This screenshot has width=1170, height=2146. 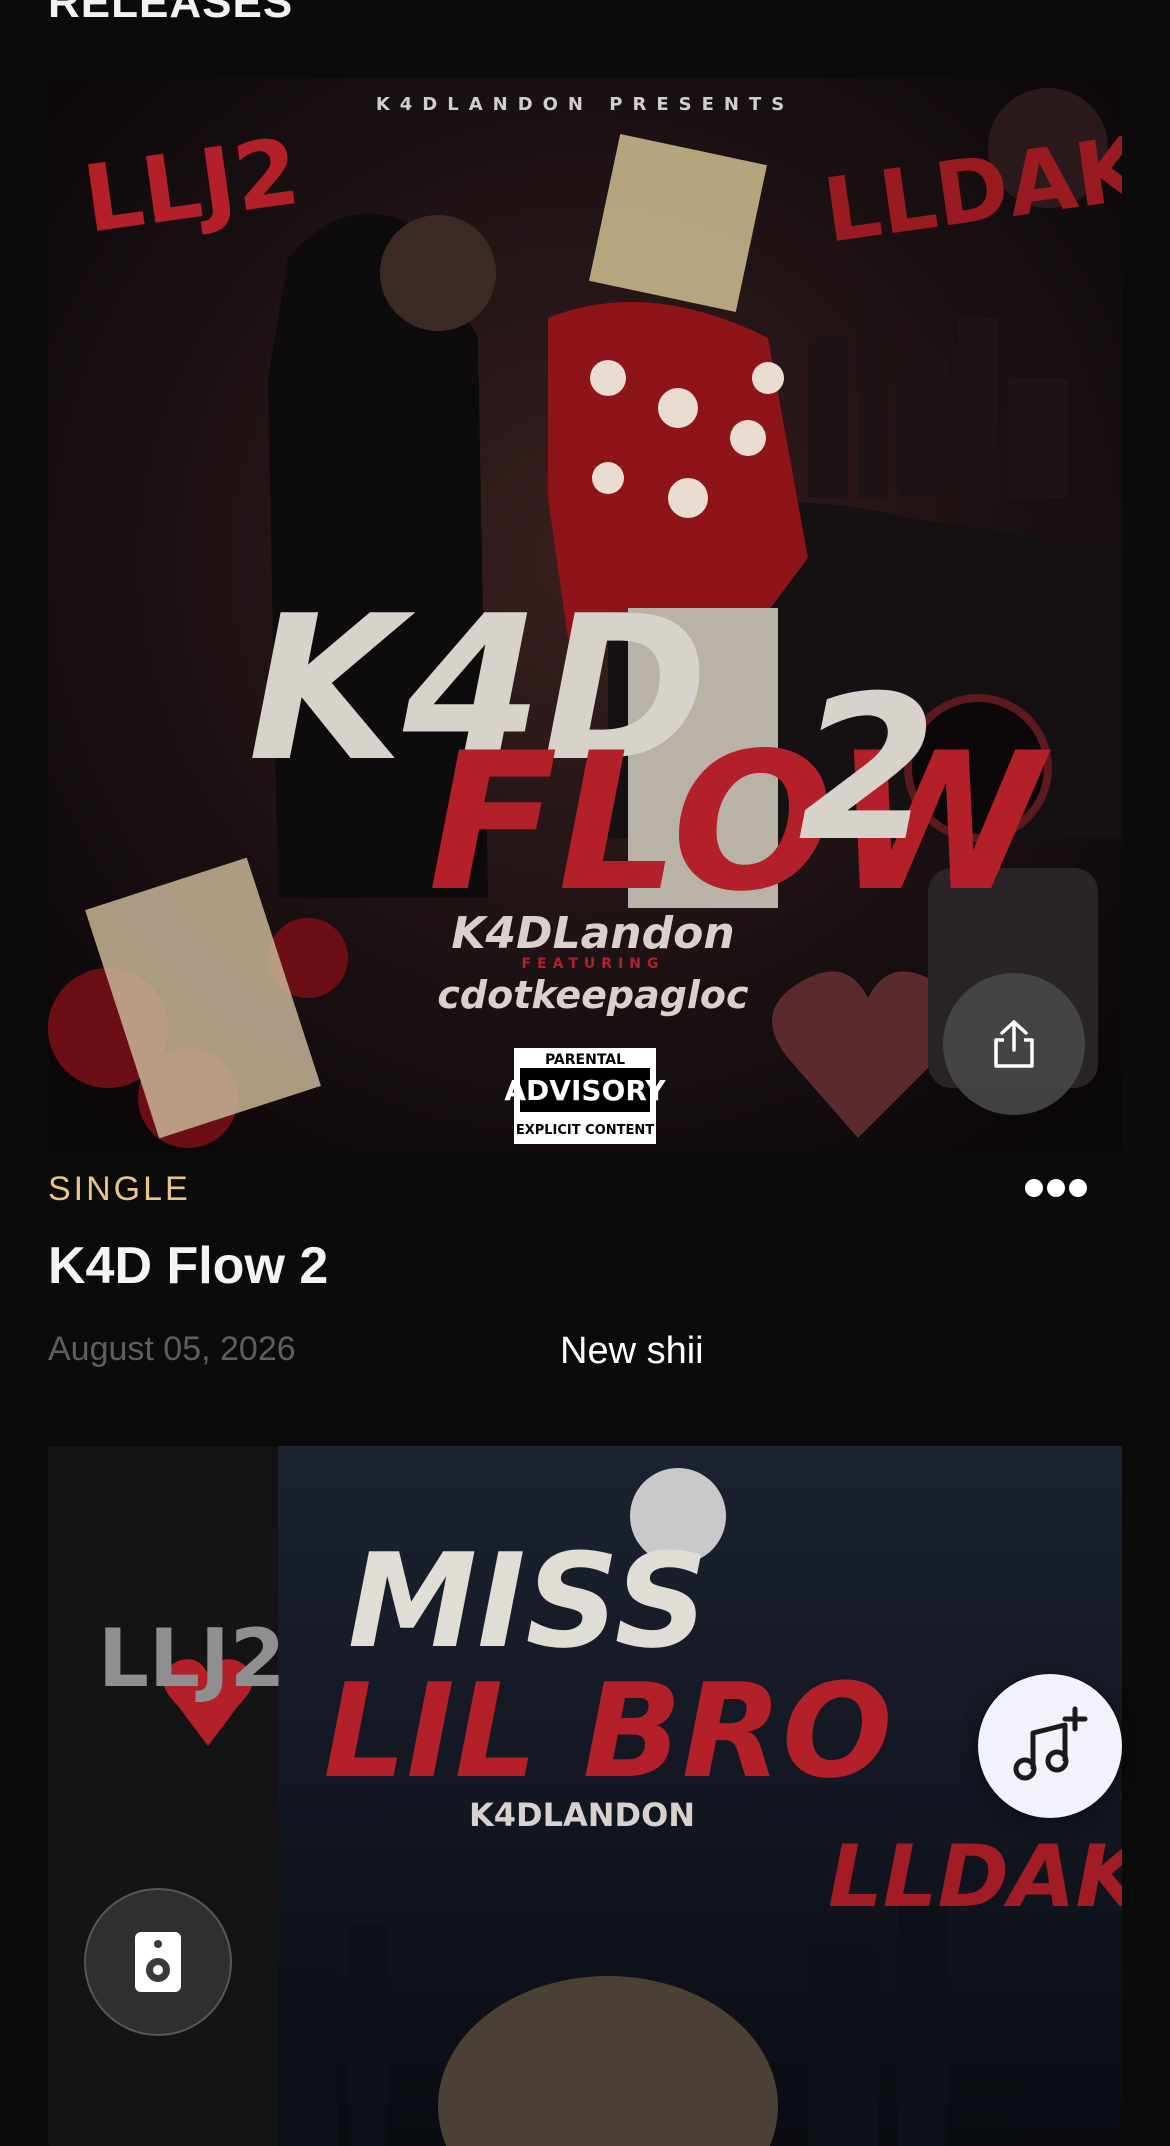 I want to click on svg-text: EXPLICIT CONTENT, so click(x=585, y=1130).